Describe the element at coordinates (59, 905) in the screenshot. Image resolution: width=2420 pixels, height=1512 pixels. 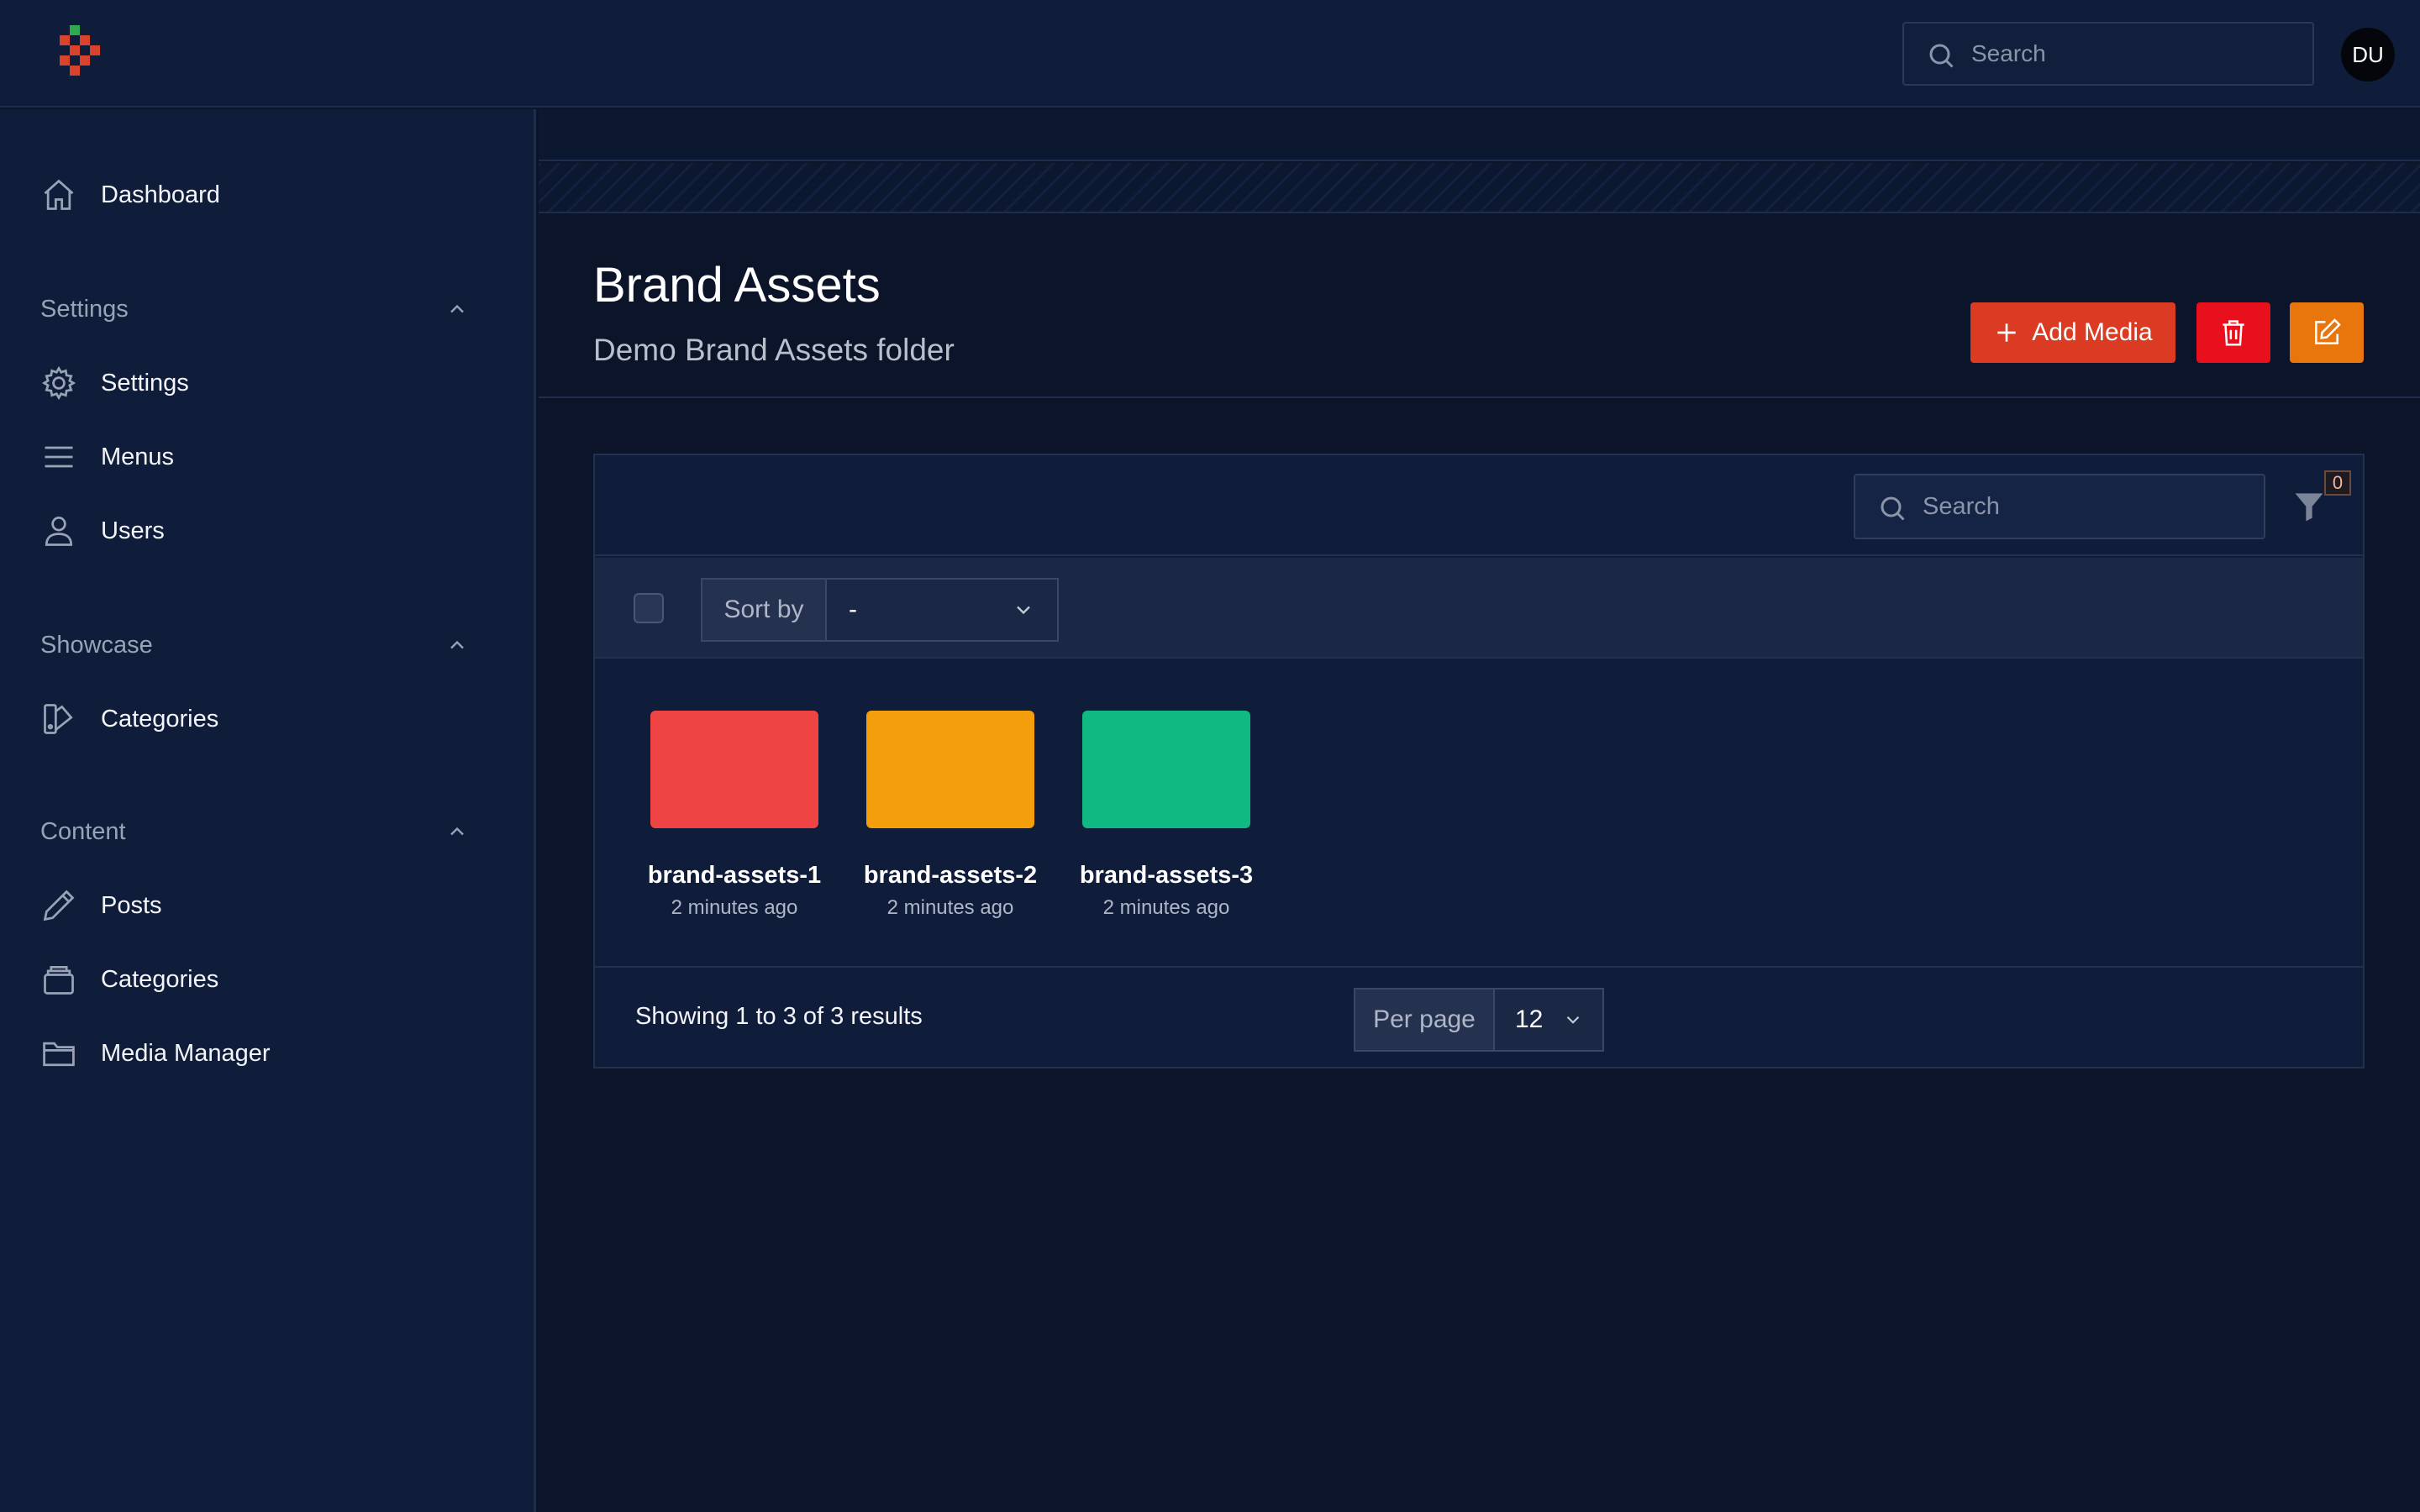
I see `pencil-icon` at that location.